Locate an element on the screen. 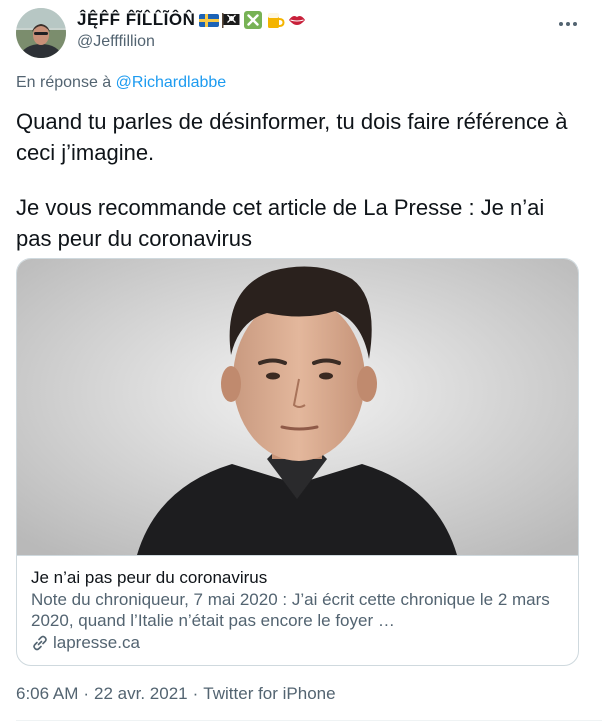 This screenshot has height=726, width=602. beer-mug-icon is located at coordinates (275, 20).